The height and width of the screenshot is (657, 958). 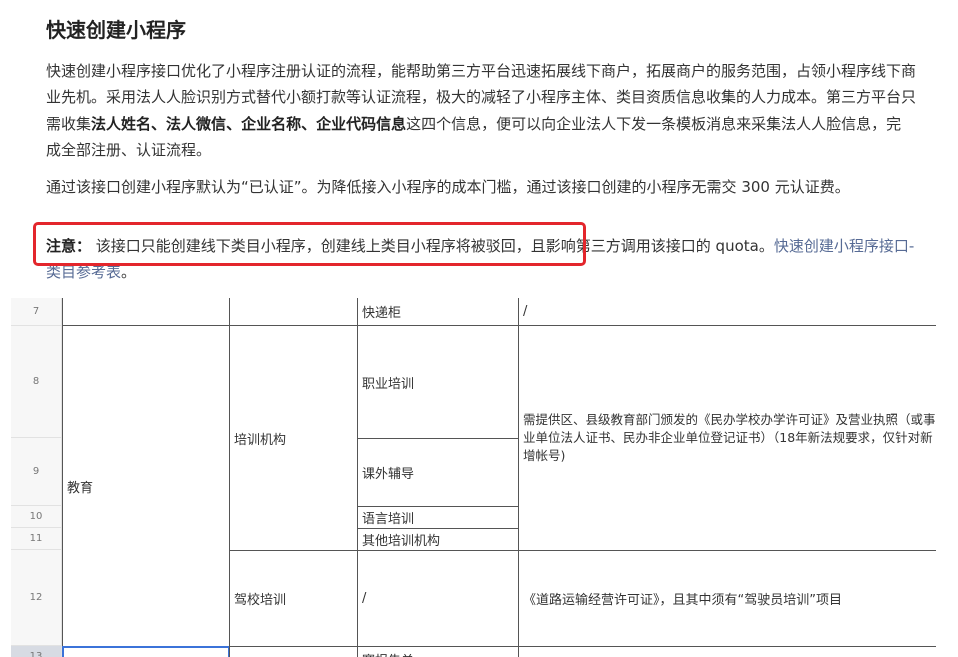 What do you see at coordinates (438, 539) in the screenshot?
I see `table-cell-category: 其他培训机构` at bounding box center [438, 539].